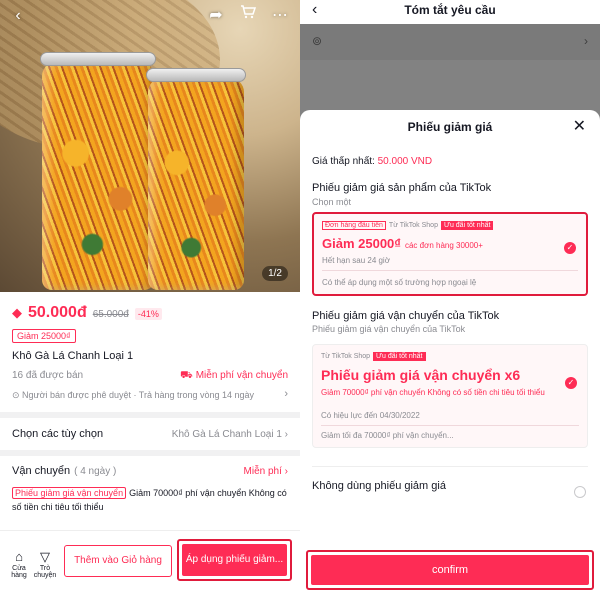 The height and width of the screenshot is (600, 600). Describe the element at coordinates (148, 314) in the screenshot. I see `discount-badge: -41%` at that location.